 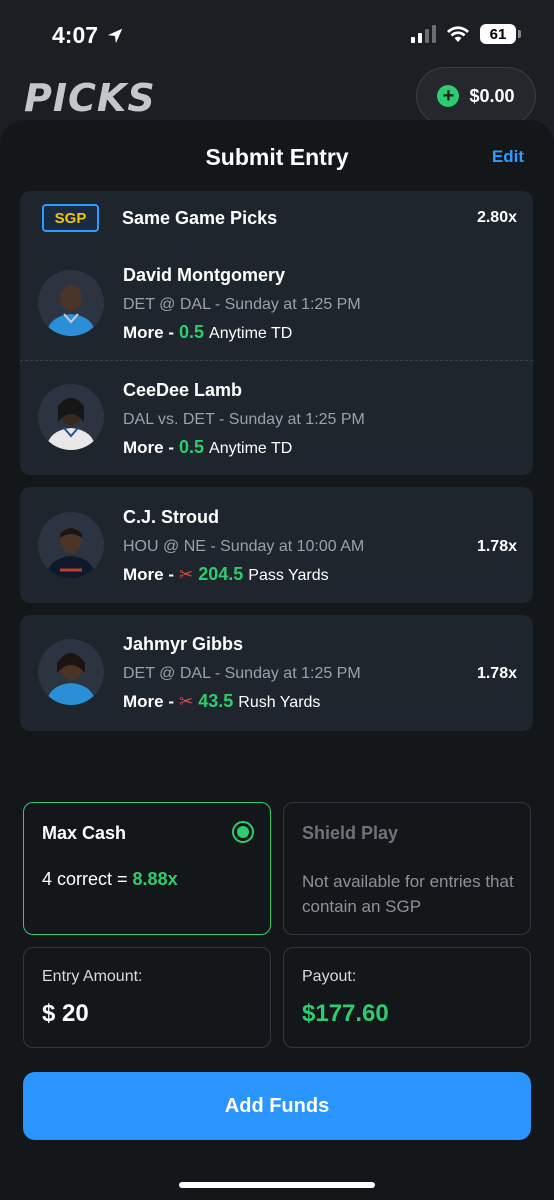 I want to click on max-cash-payout: 4 correct = 8.88x, so click(x=110, y=879).